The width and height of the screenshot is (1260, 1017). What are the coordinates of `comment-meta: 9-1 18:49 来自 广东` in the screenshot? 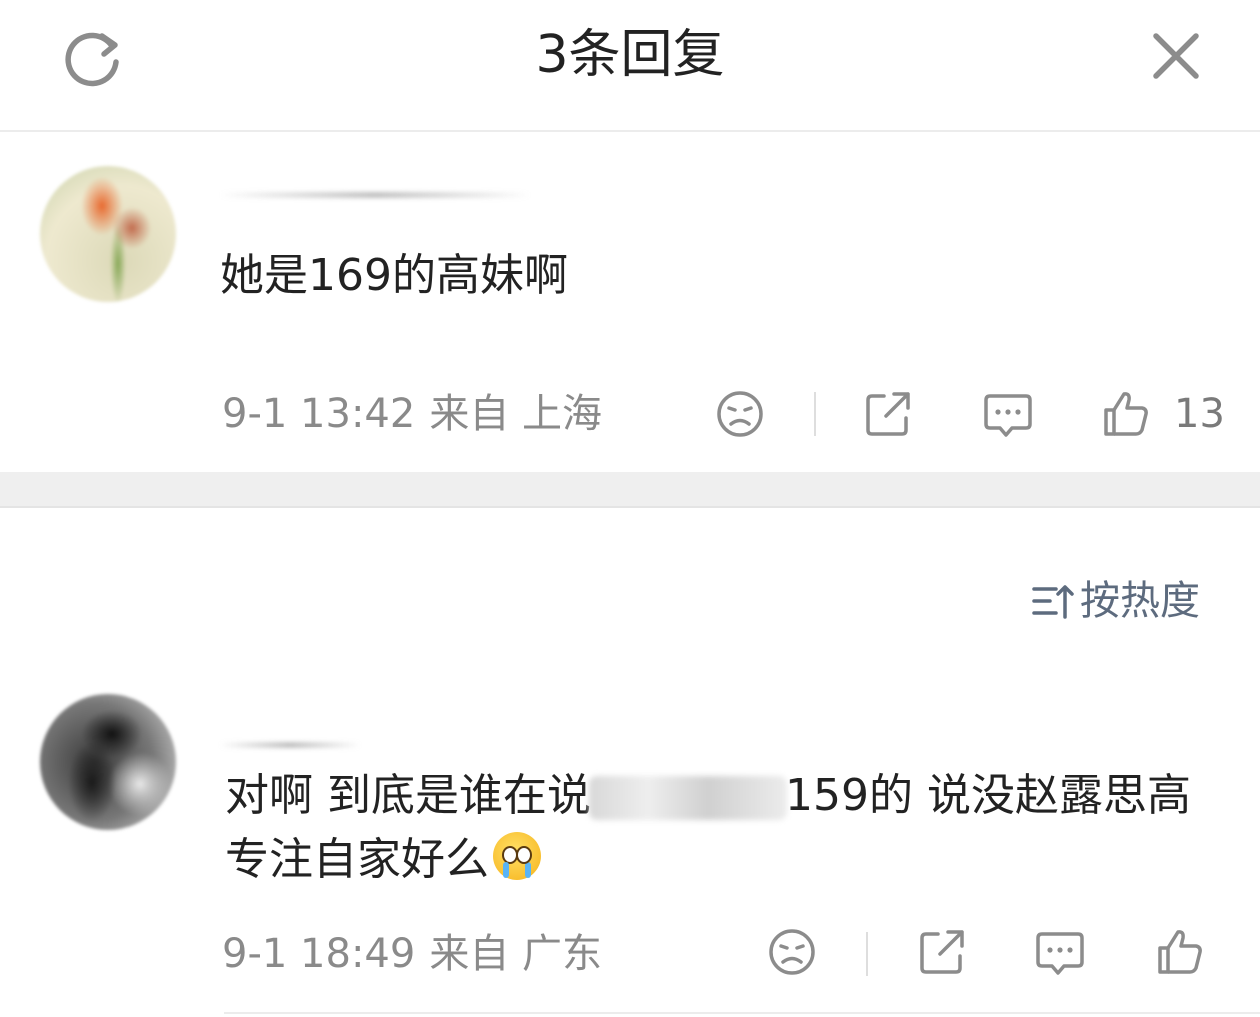 It's located at (412, 954).